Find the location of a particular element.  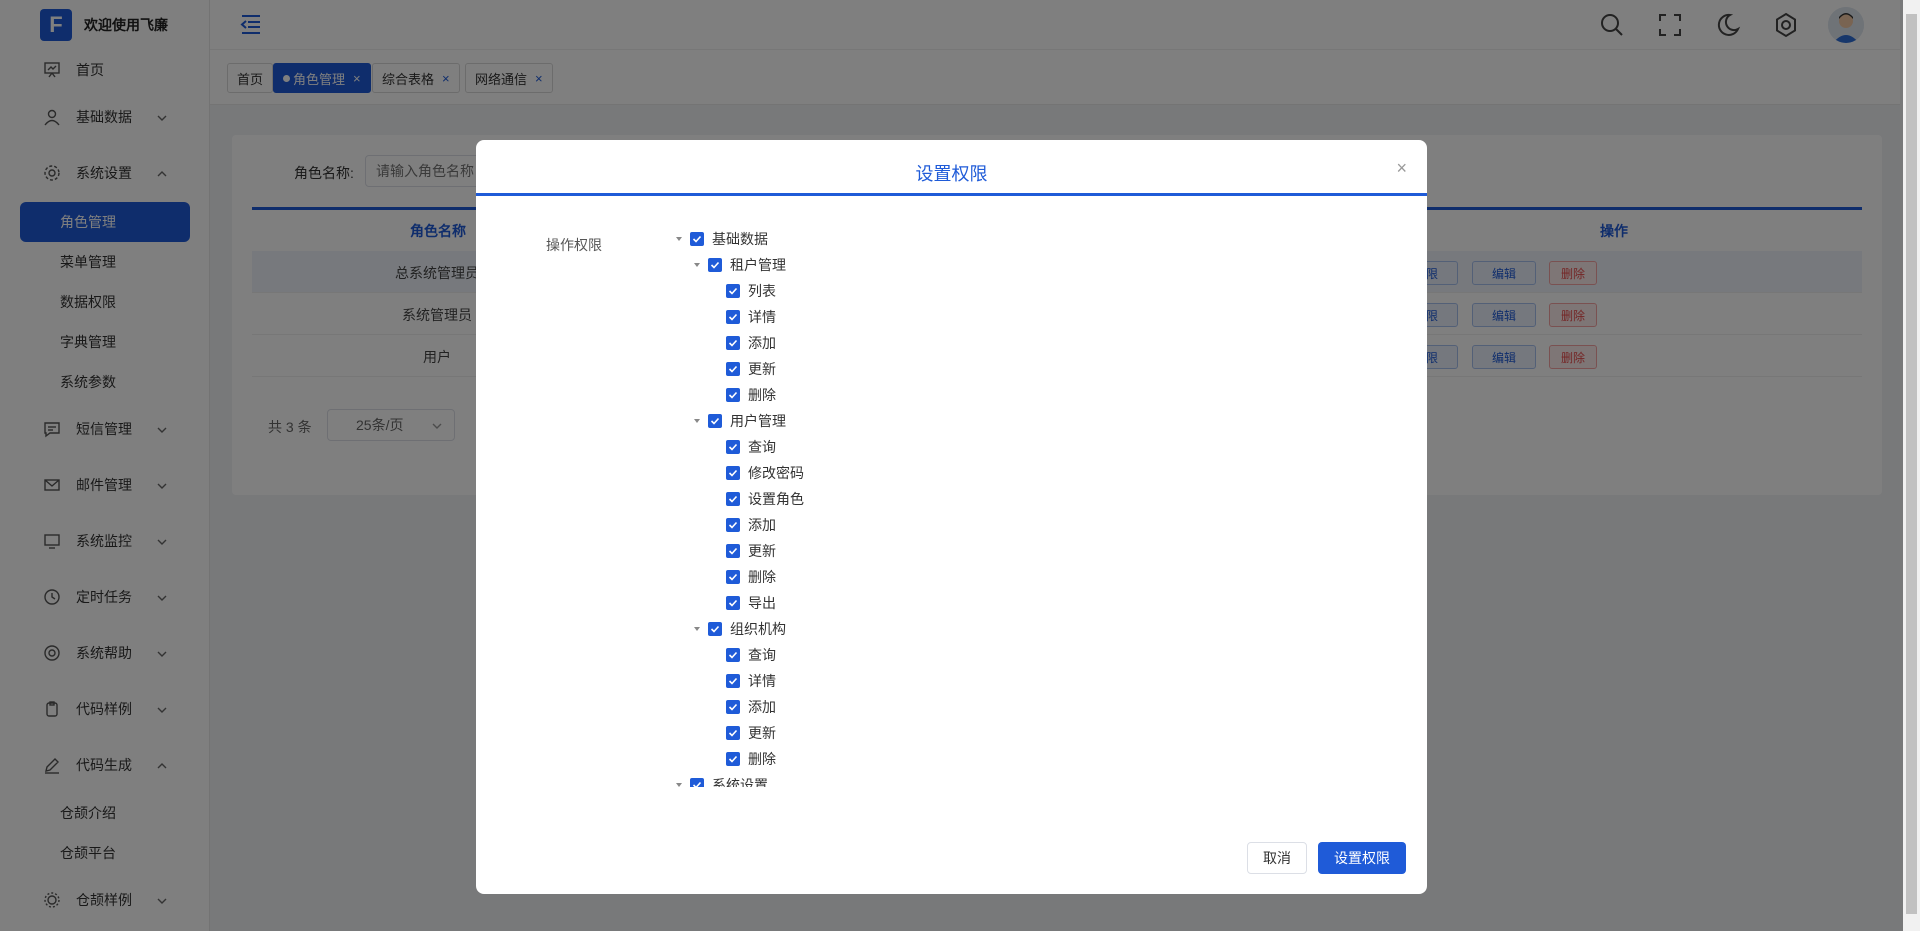

tree-node: 基础数据 is located at coordinates (720, 239).